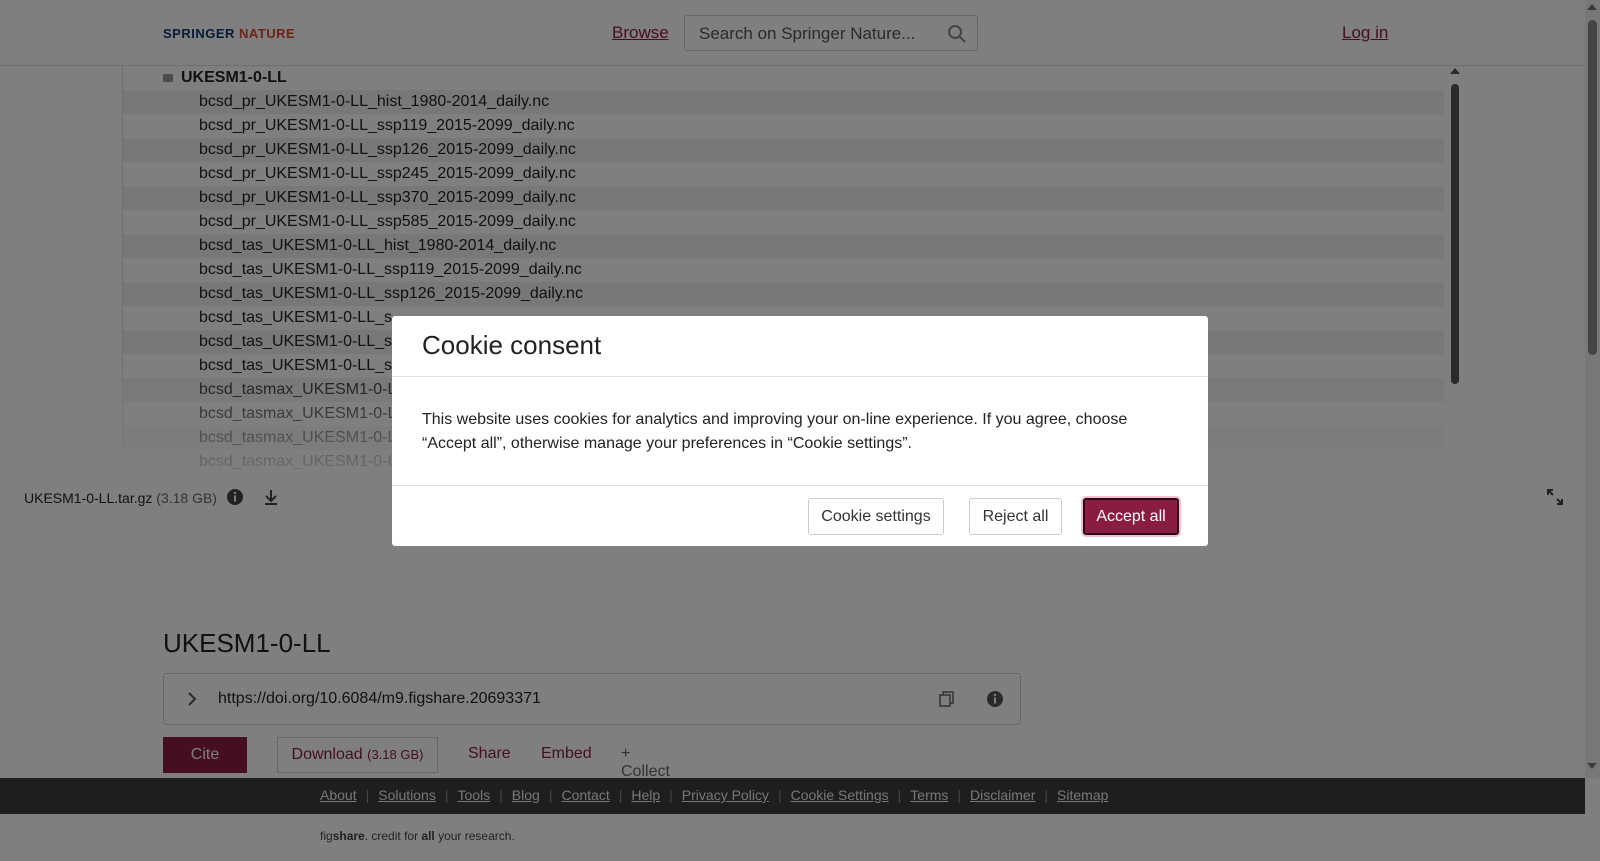 This screenshot has height=861, width=1600. Describe the element at coordinates (800, 515) in the screenshot. I see `modal-footer: Cookie settings Reject all Accept all` at that location.